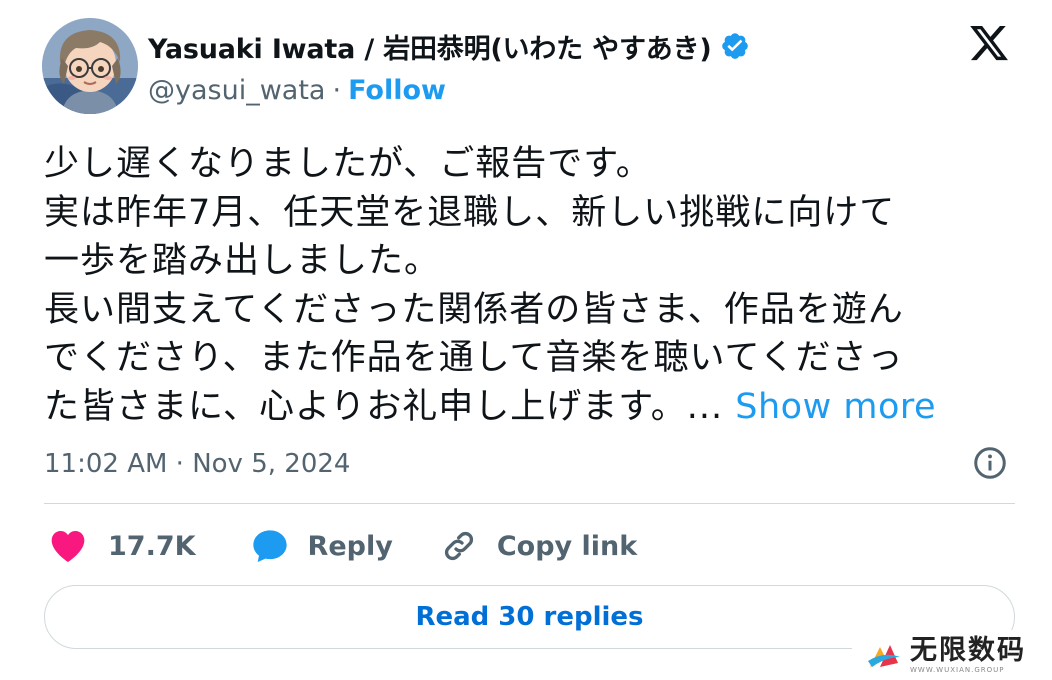 The image size is (1052, 680). Describe the element at coordinates (957, 670) in the screenshot. I see `watermark-subtitle: WWW.WUXIAN.GROUP` at that location.